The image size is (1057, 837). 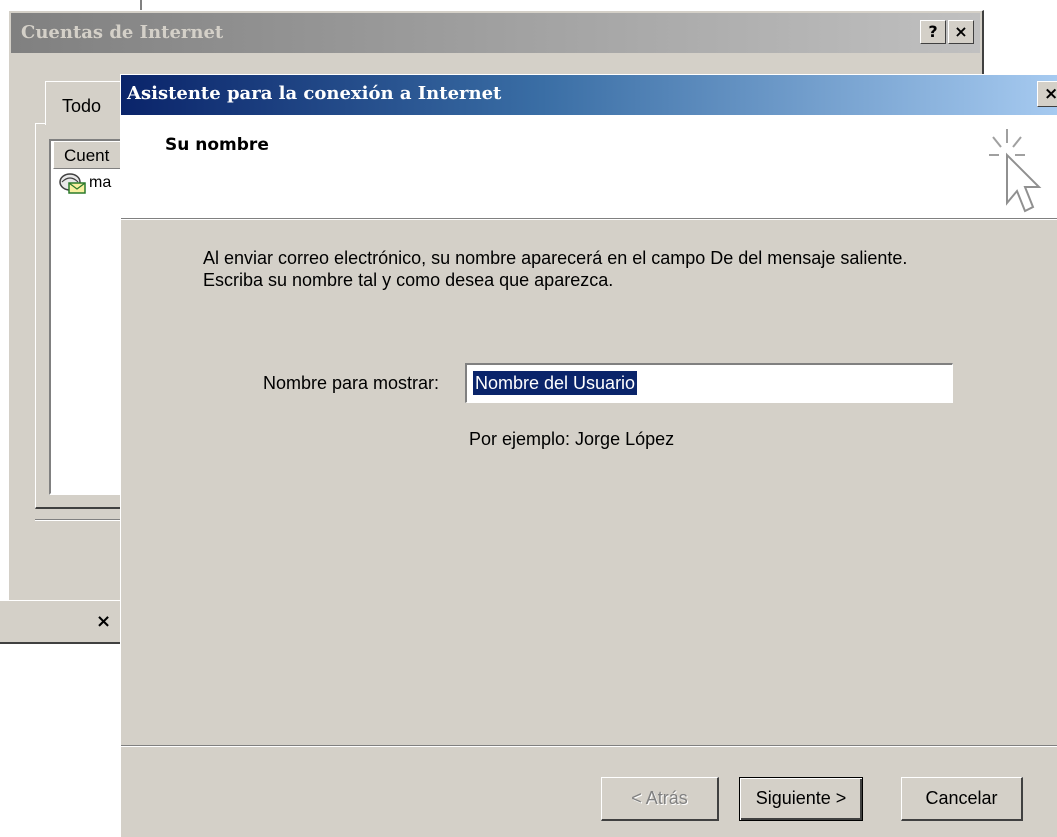 What do you see at coordinates (801, 799) in the screenshot?
I see `next-button: Siguiente >` at bounding box center [801, 799].